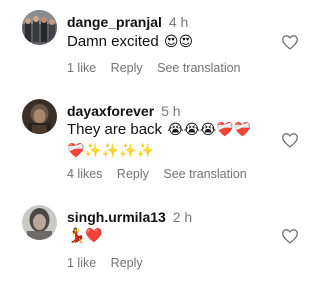  Describe the element at coordinates (162, 174) in the screenshot. I see `comment-actions: 4 likes Reply See translation` at that location.